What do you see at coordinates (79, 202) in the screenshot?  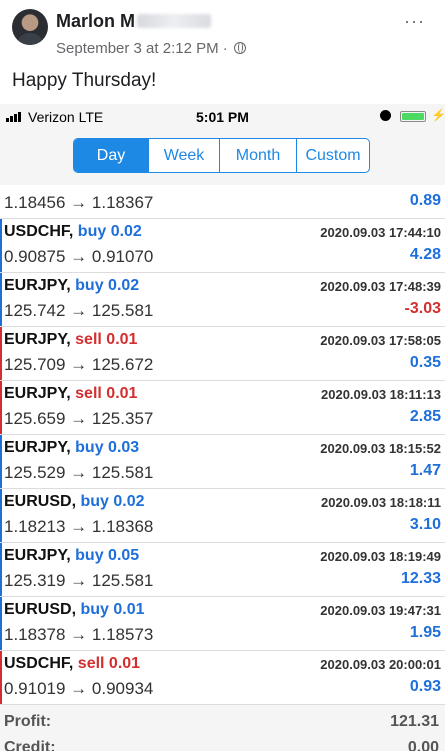 I see `trade-prices: 1.18456 → 1.18367` at bounding box center [79, 202].